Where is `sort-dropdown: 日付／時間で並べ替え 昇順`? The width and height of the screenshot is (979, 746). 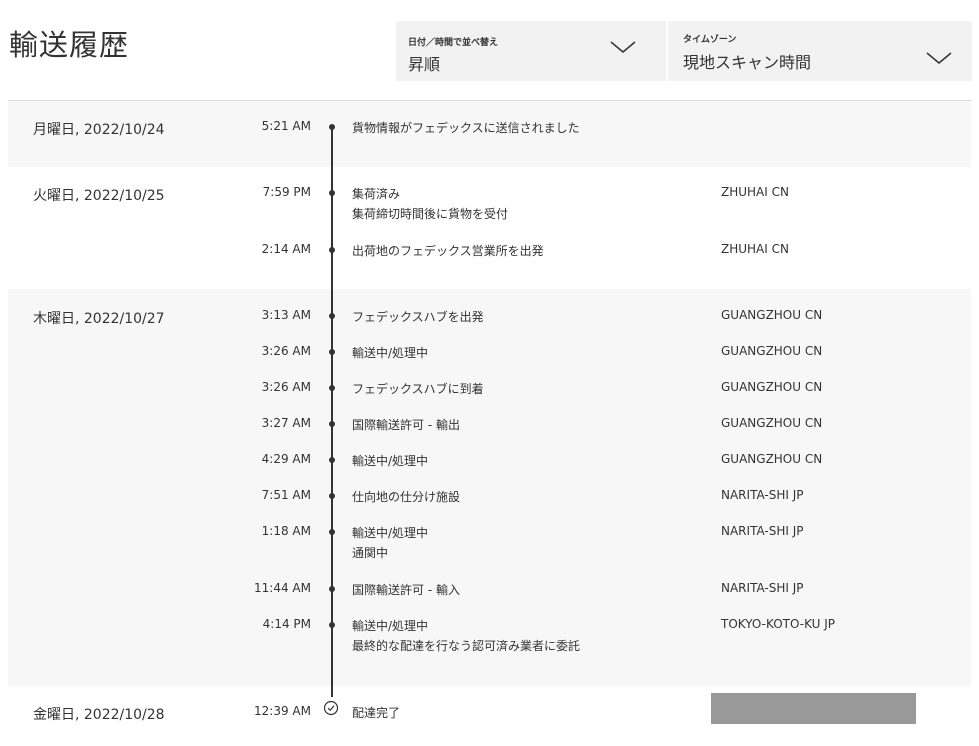 sort-dropdown: 日付／時間で並べ替え 昇順 is located at coordinates (531, 51).